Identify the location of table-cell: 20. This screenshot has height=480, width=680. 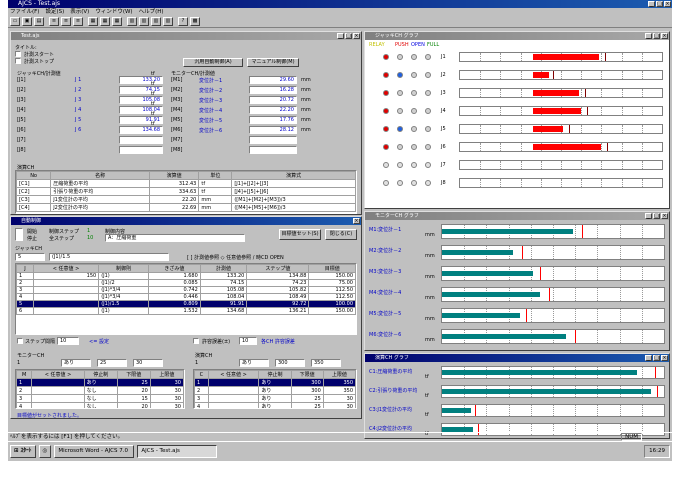
(133, 390).